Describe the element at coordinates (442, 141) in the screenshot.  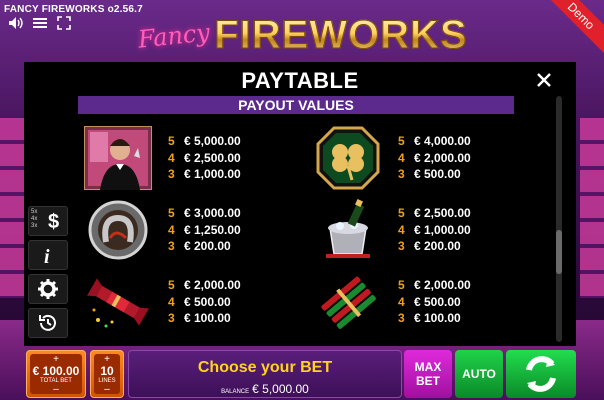
I see `payout-amount: € 4,000.00` at that location.